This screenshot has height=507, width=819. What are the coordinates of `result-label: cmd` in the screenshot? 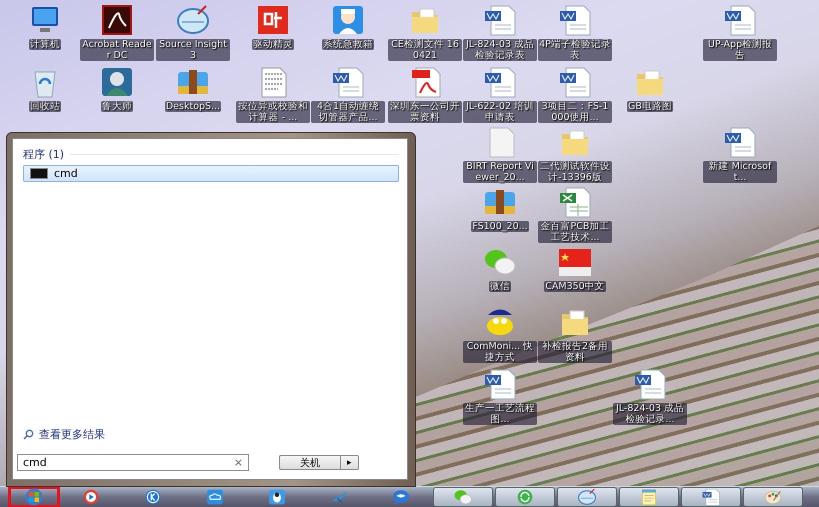 It's located at (66, 173).